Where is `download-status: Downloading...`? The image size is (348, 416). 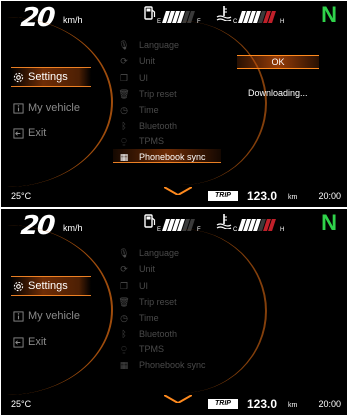
download-status: Downloading... is located at coordinates (278, 93).